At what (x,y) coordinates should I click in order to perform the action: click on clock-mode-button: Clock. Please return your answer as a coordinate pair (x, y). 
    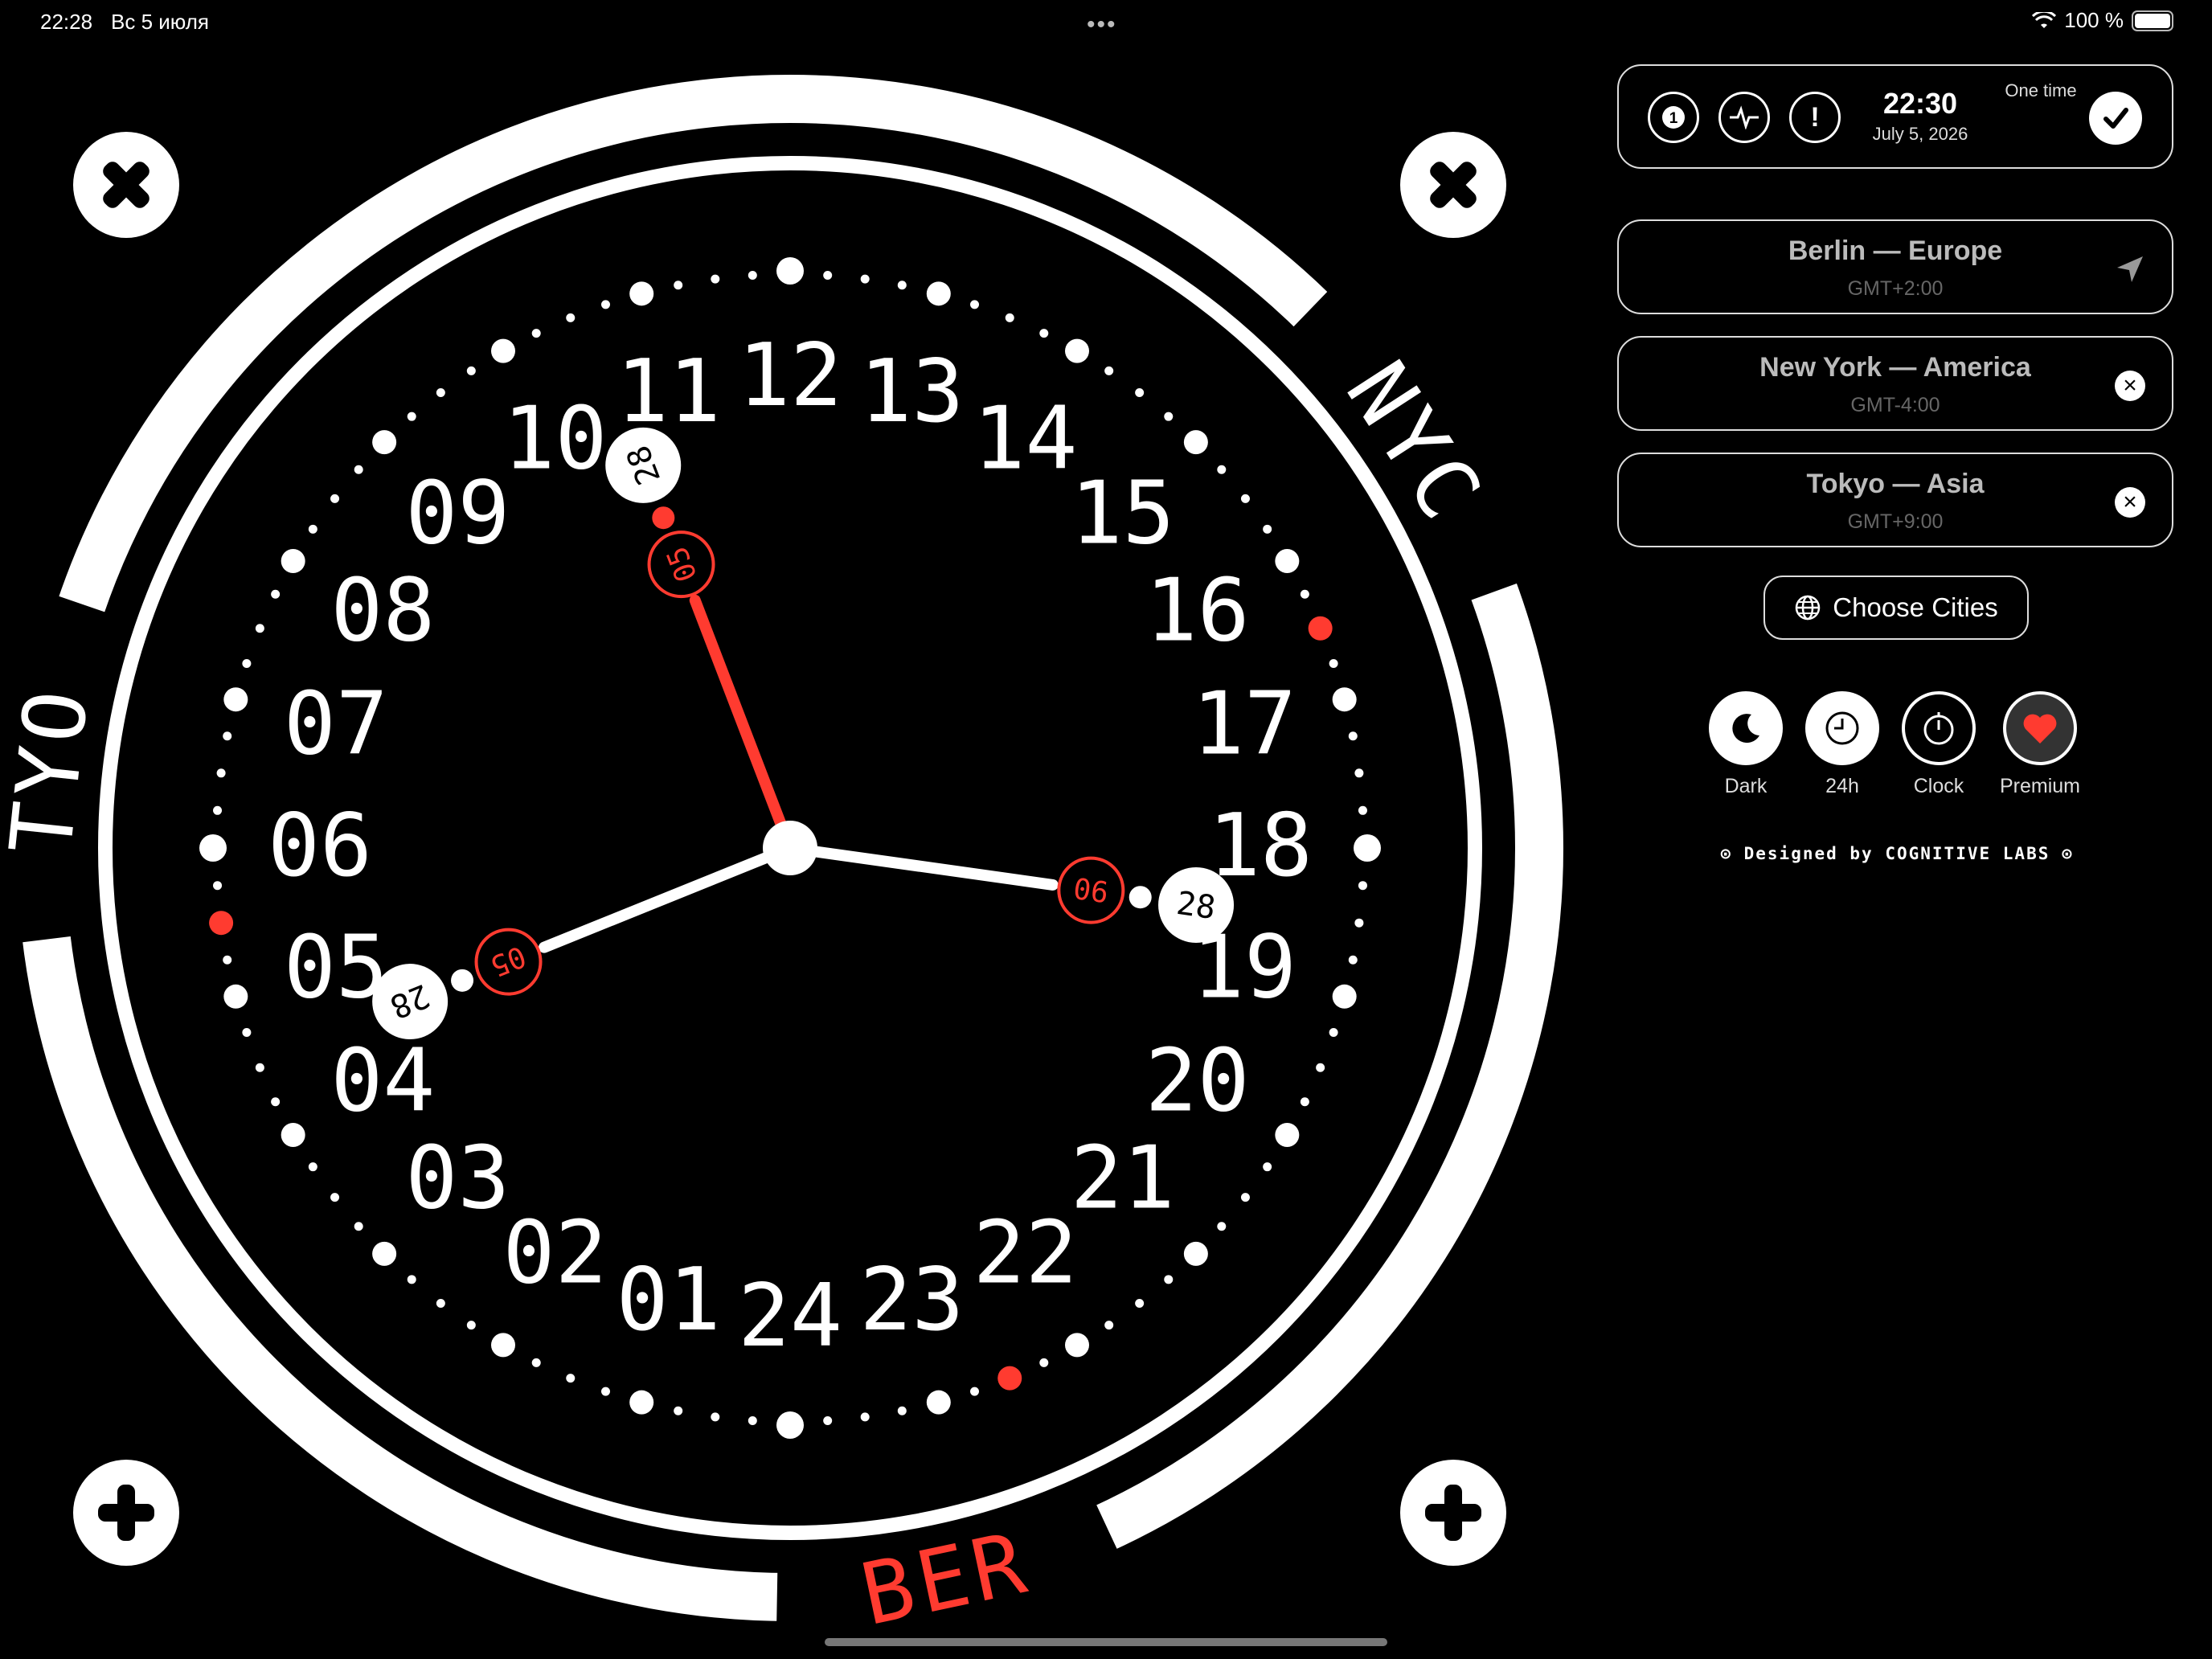
    Looking at the image, I should click on (1939, 744).